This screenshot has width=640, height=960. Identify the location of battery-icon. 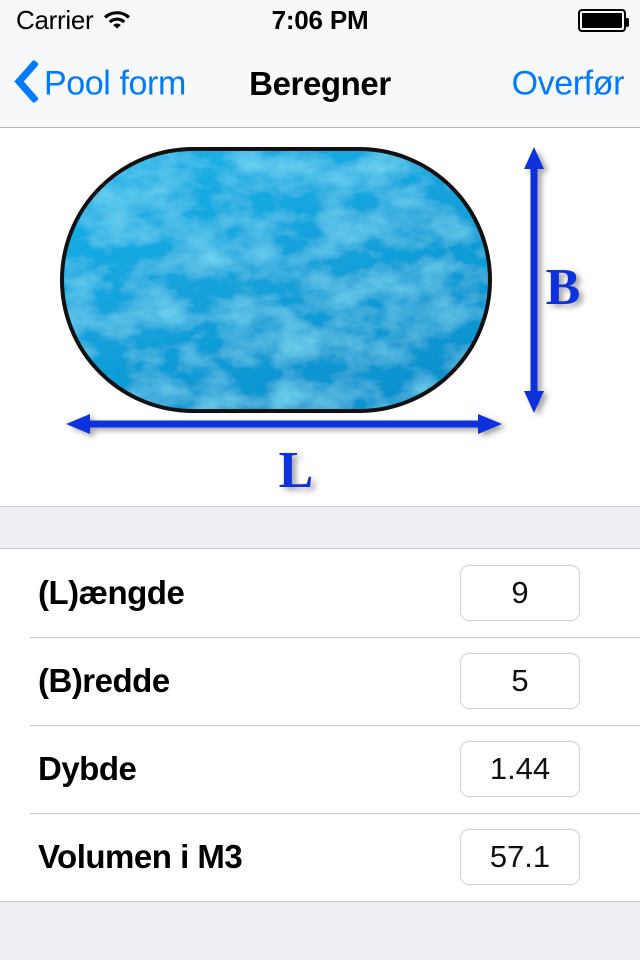
(603, 20).